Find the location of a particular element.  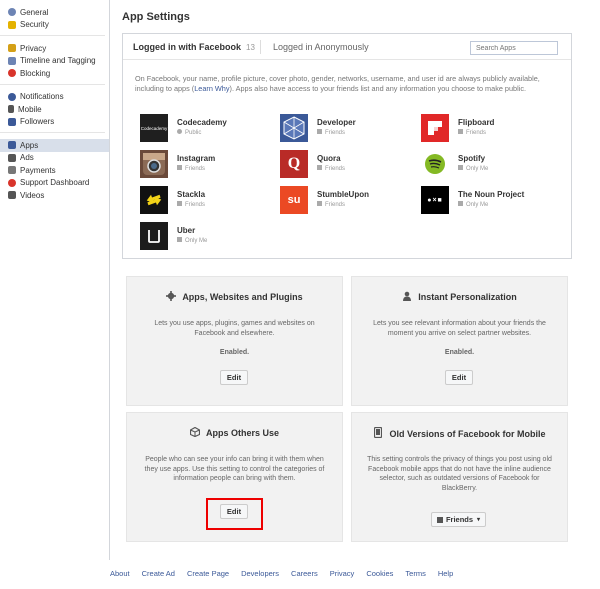

sidebar-item-label: Videos is located at coordinates (32, 195).